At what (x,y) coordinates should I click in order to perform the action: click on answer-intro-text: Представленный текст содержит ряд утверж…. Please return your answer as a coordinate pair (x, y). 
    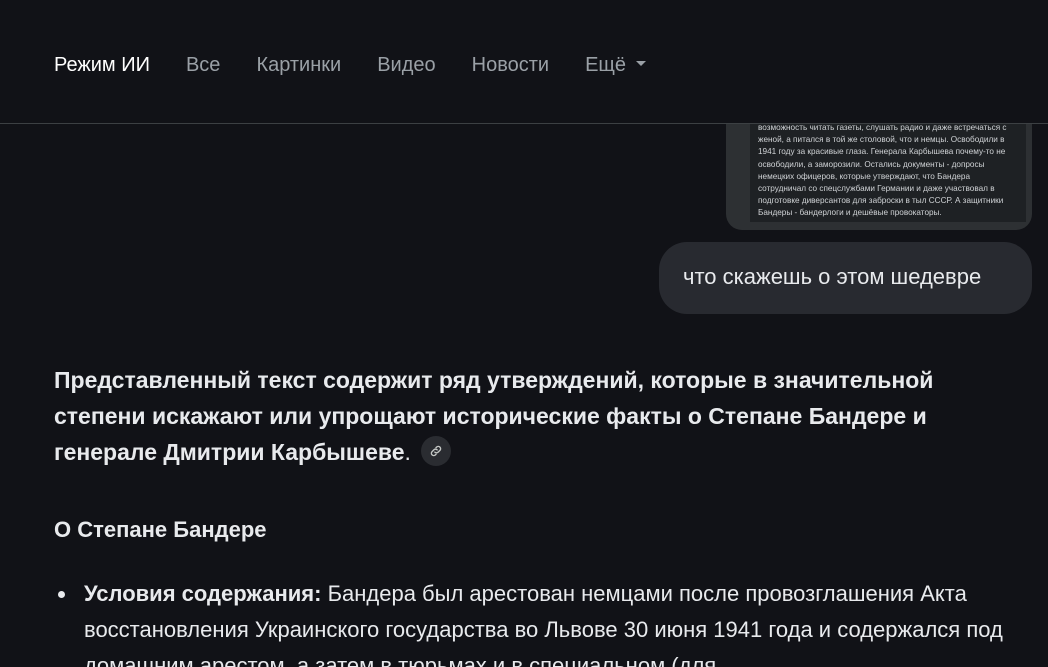
    Looking at the image, I should click on (494, 416).